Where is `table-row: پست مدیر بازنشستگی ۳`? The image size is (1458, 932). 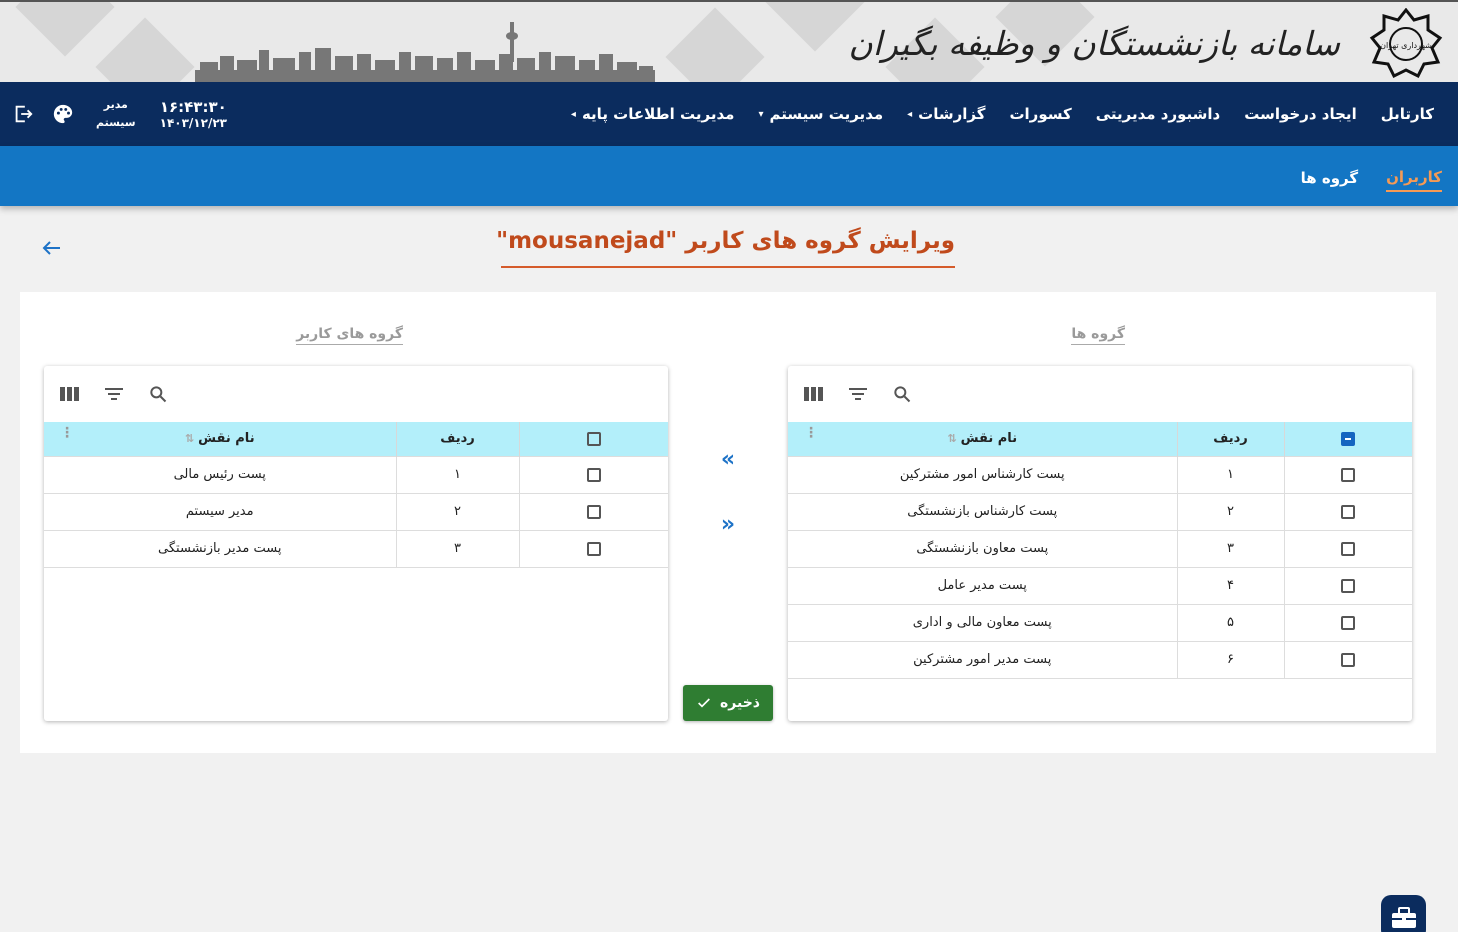 table-row: پست مدیر بازنشستگی ۳ is located at coordinates (356, 548).